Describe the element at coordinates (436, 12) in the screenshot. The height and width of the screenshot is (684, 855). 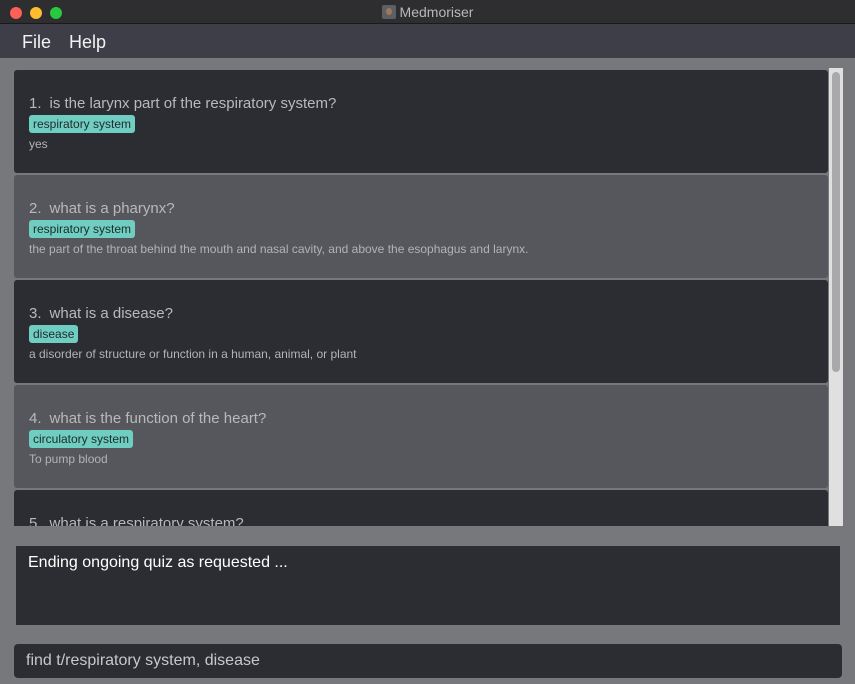
I see `window-title-text: Medmoriser` at that location.